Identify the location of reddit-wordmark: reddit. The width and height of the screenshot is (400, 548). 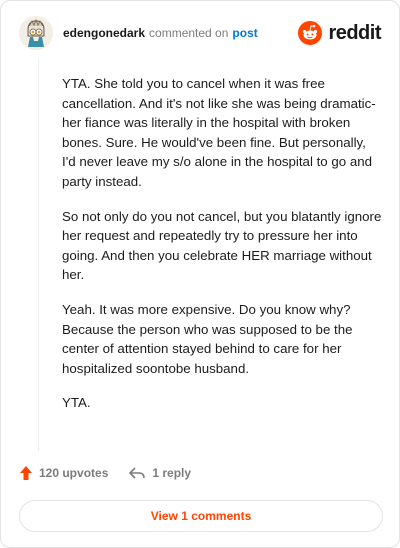
(354, 32).